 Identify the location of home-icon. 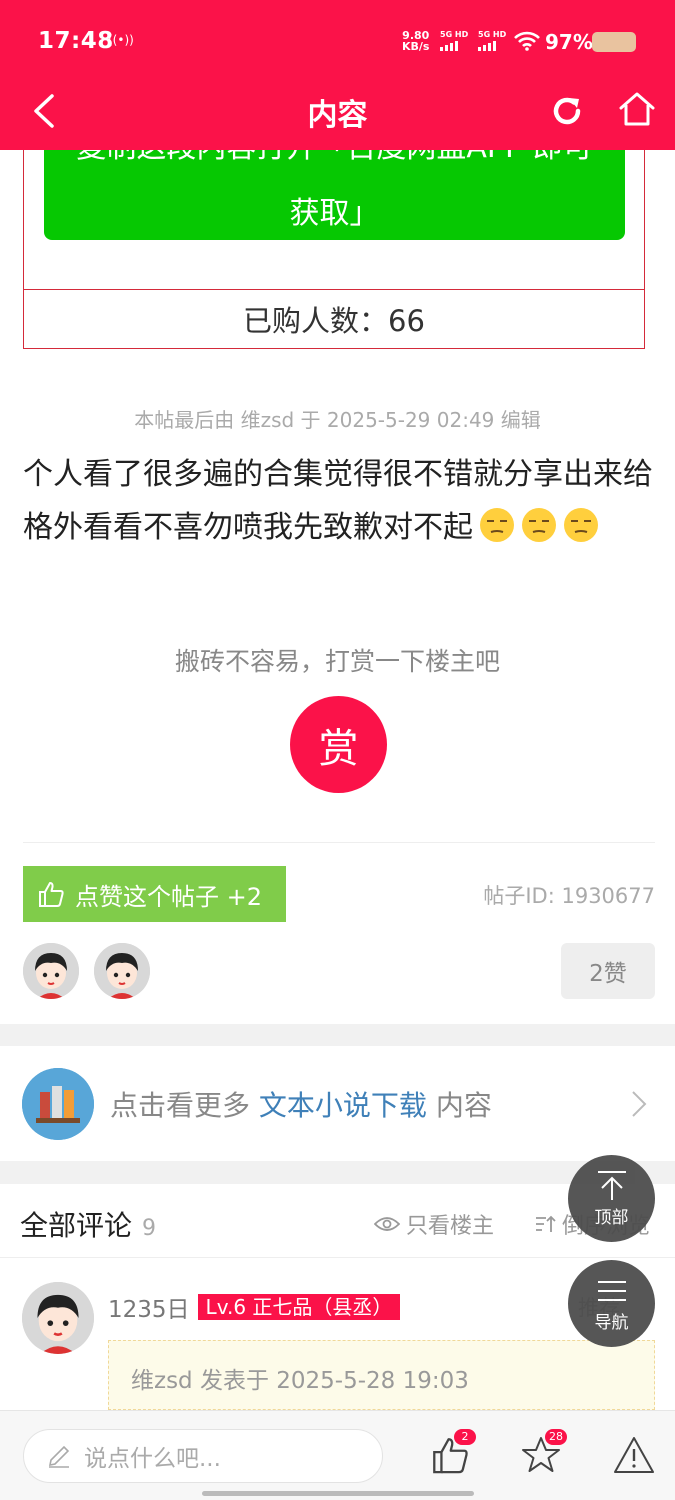
(637, 109).